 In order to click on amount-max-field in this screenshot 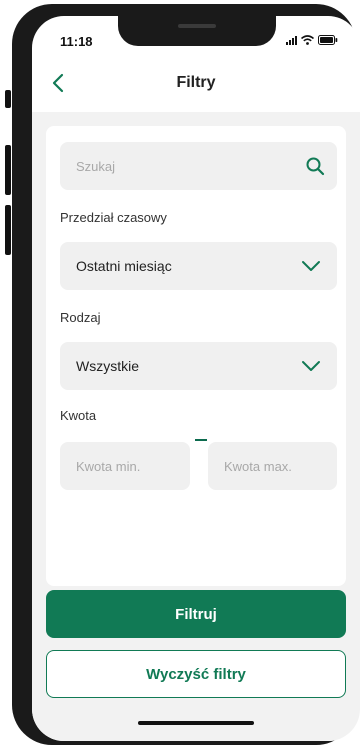, I will do `click(272, 466)`.